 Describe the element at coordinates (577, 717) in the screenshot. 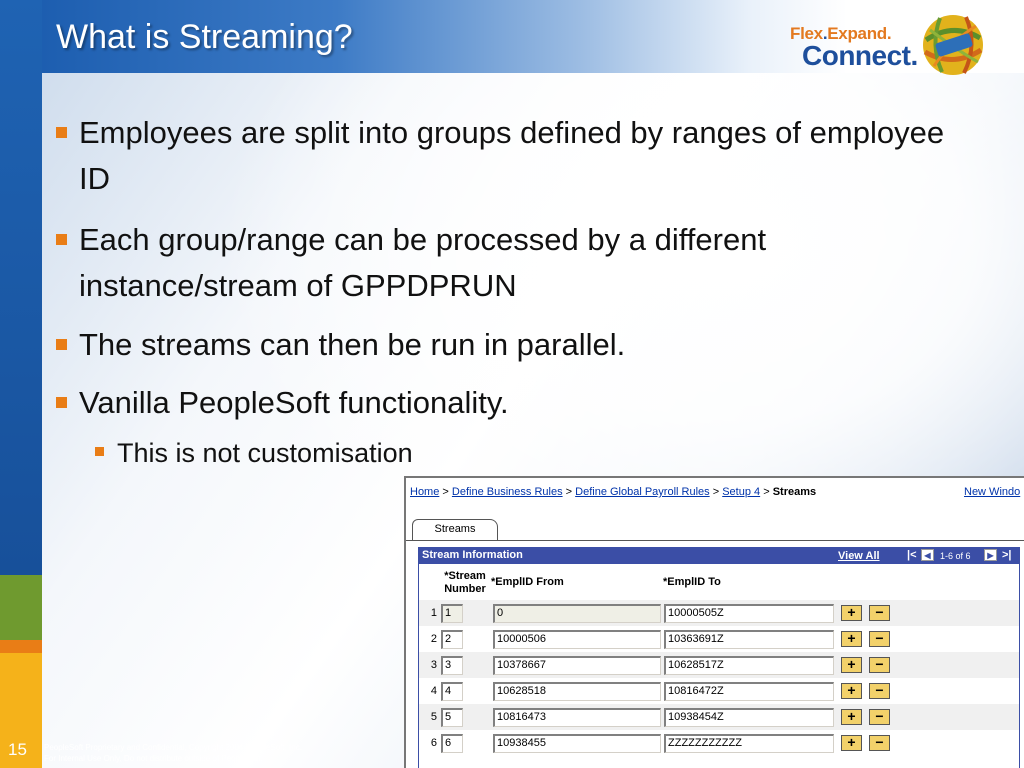

I see `emplid-from-field: 10816473` at that location.